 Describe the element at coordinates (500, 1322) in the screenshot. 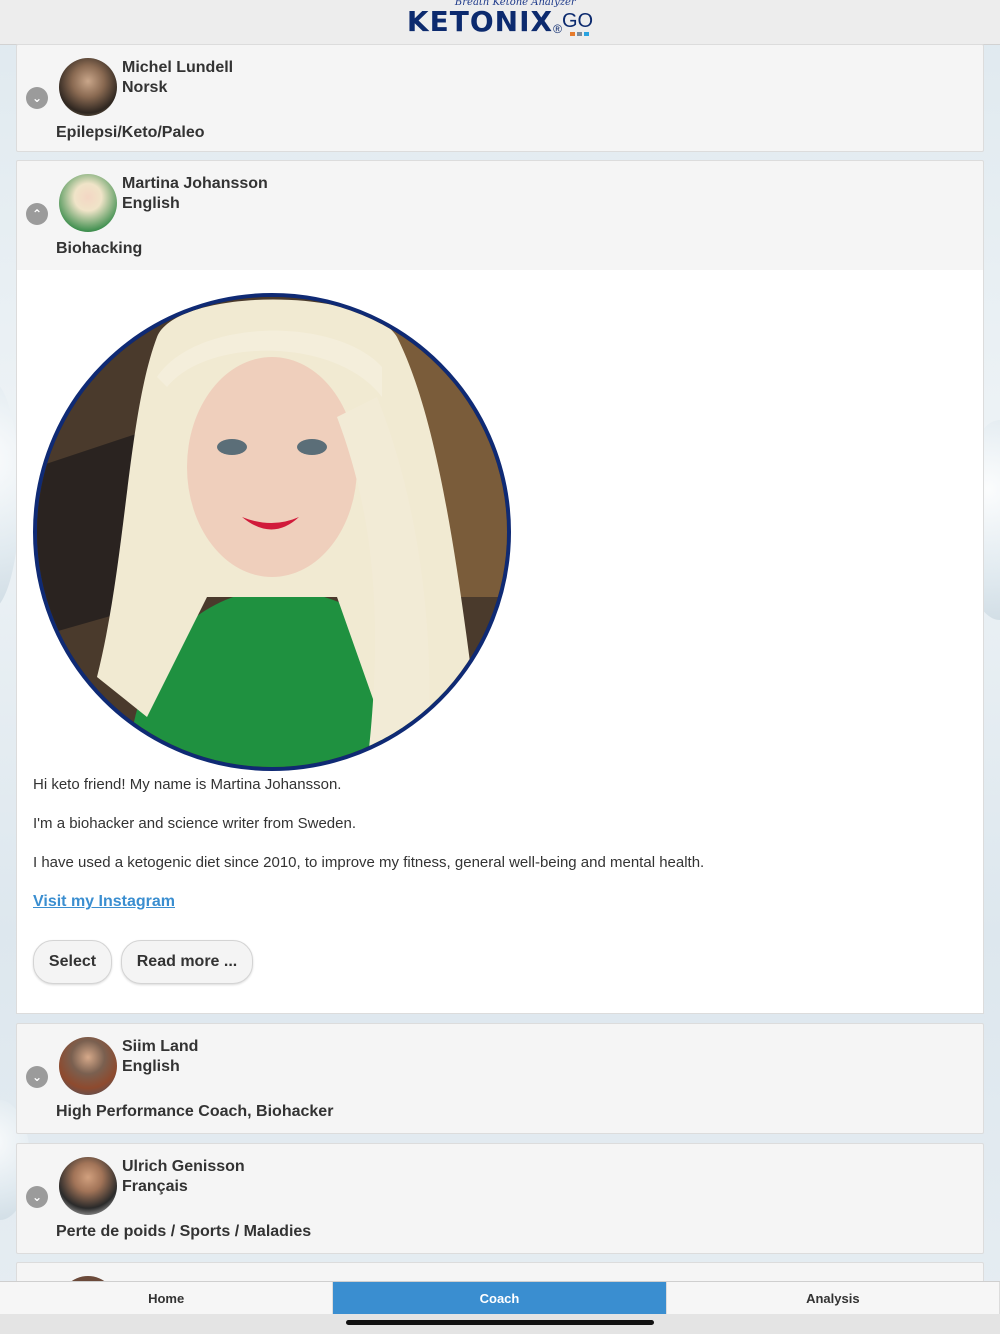

I see `home-indicator` at that location.